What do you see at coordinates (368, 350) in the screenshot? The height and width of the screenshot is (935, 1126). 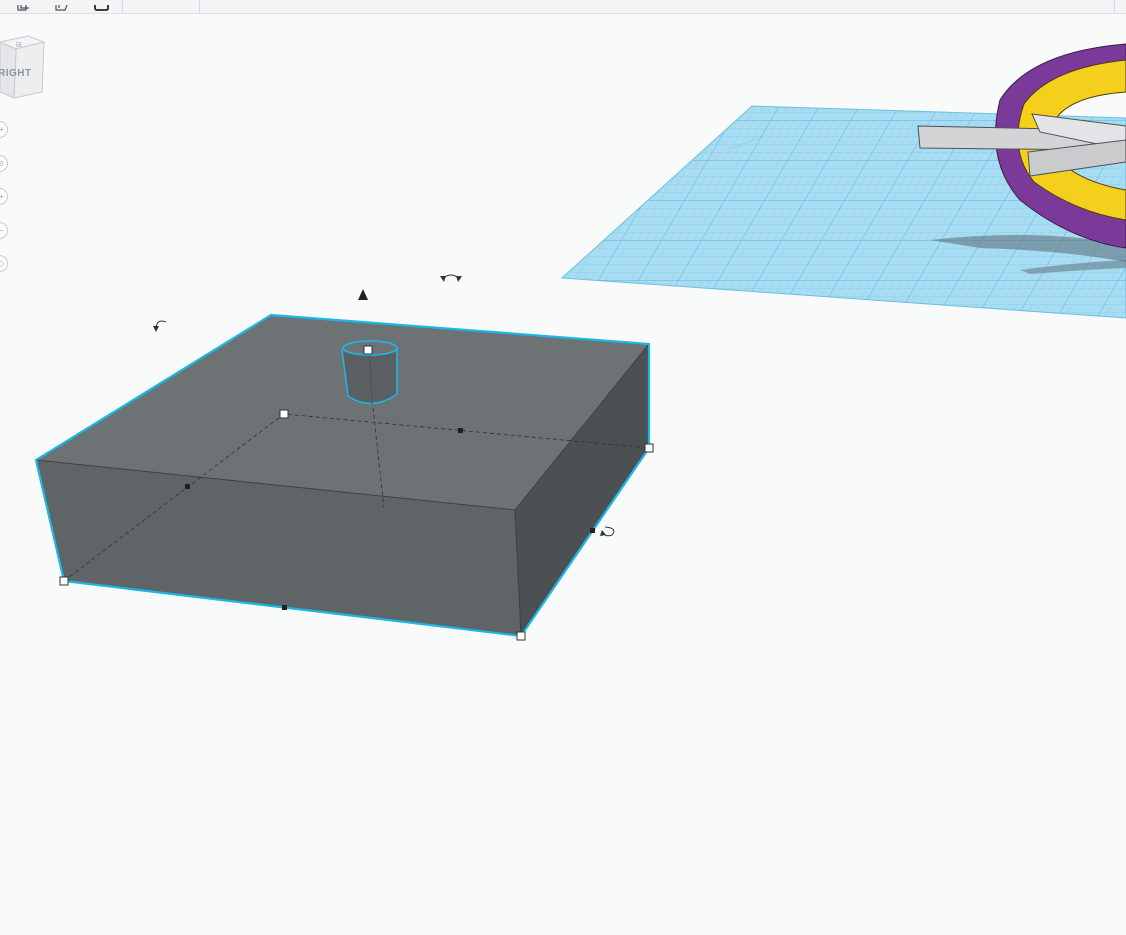 I see `height-handle` at bounding box center [368, 350].